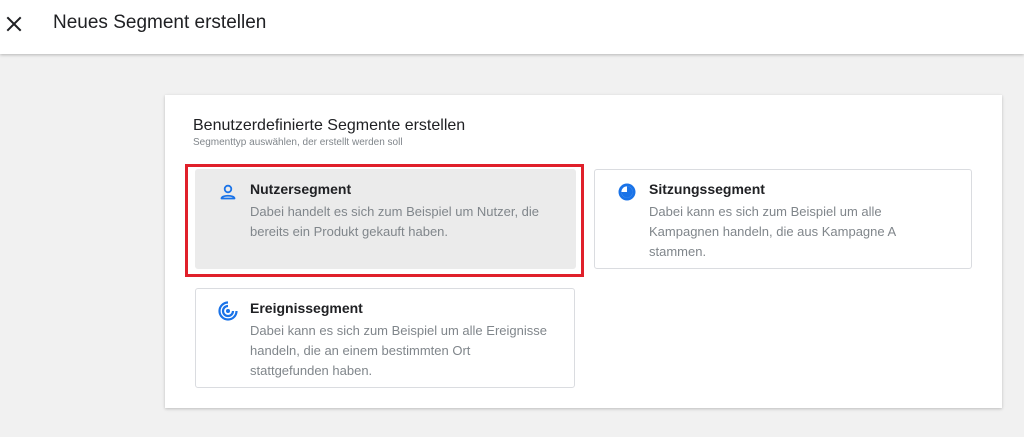 This screenshot has height=437, width=1024. Describe the element at coordinates (301, 189) in the screenshot. I see `card-title: Nutzersegment` at that location.